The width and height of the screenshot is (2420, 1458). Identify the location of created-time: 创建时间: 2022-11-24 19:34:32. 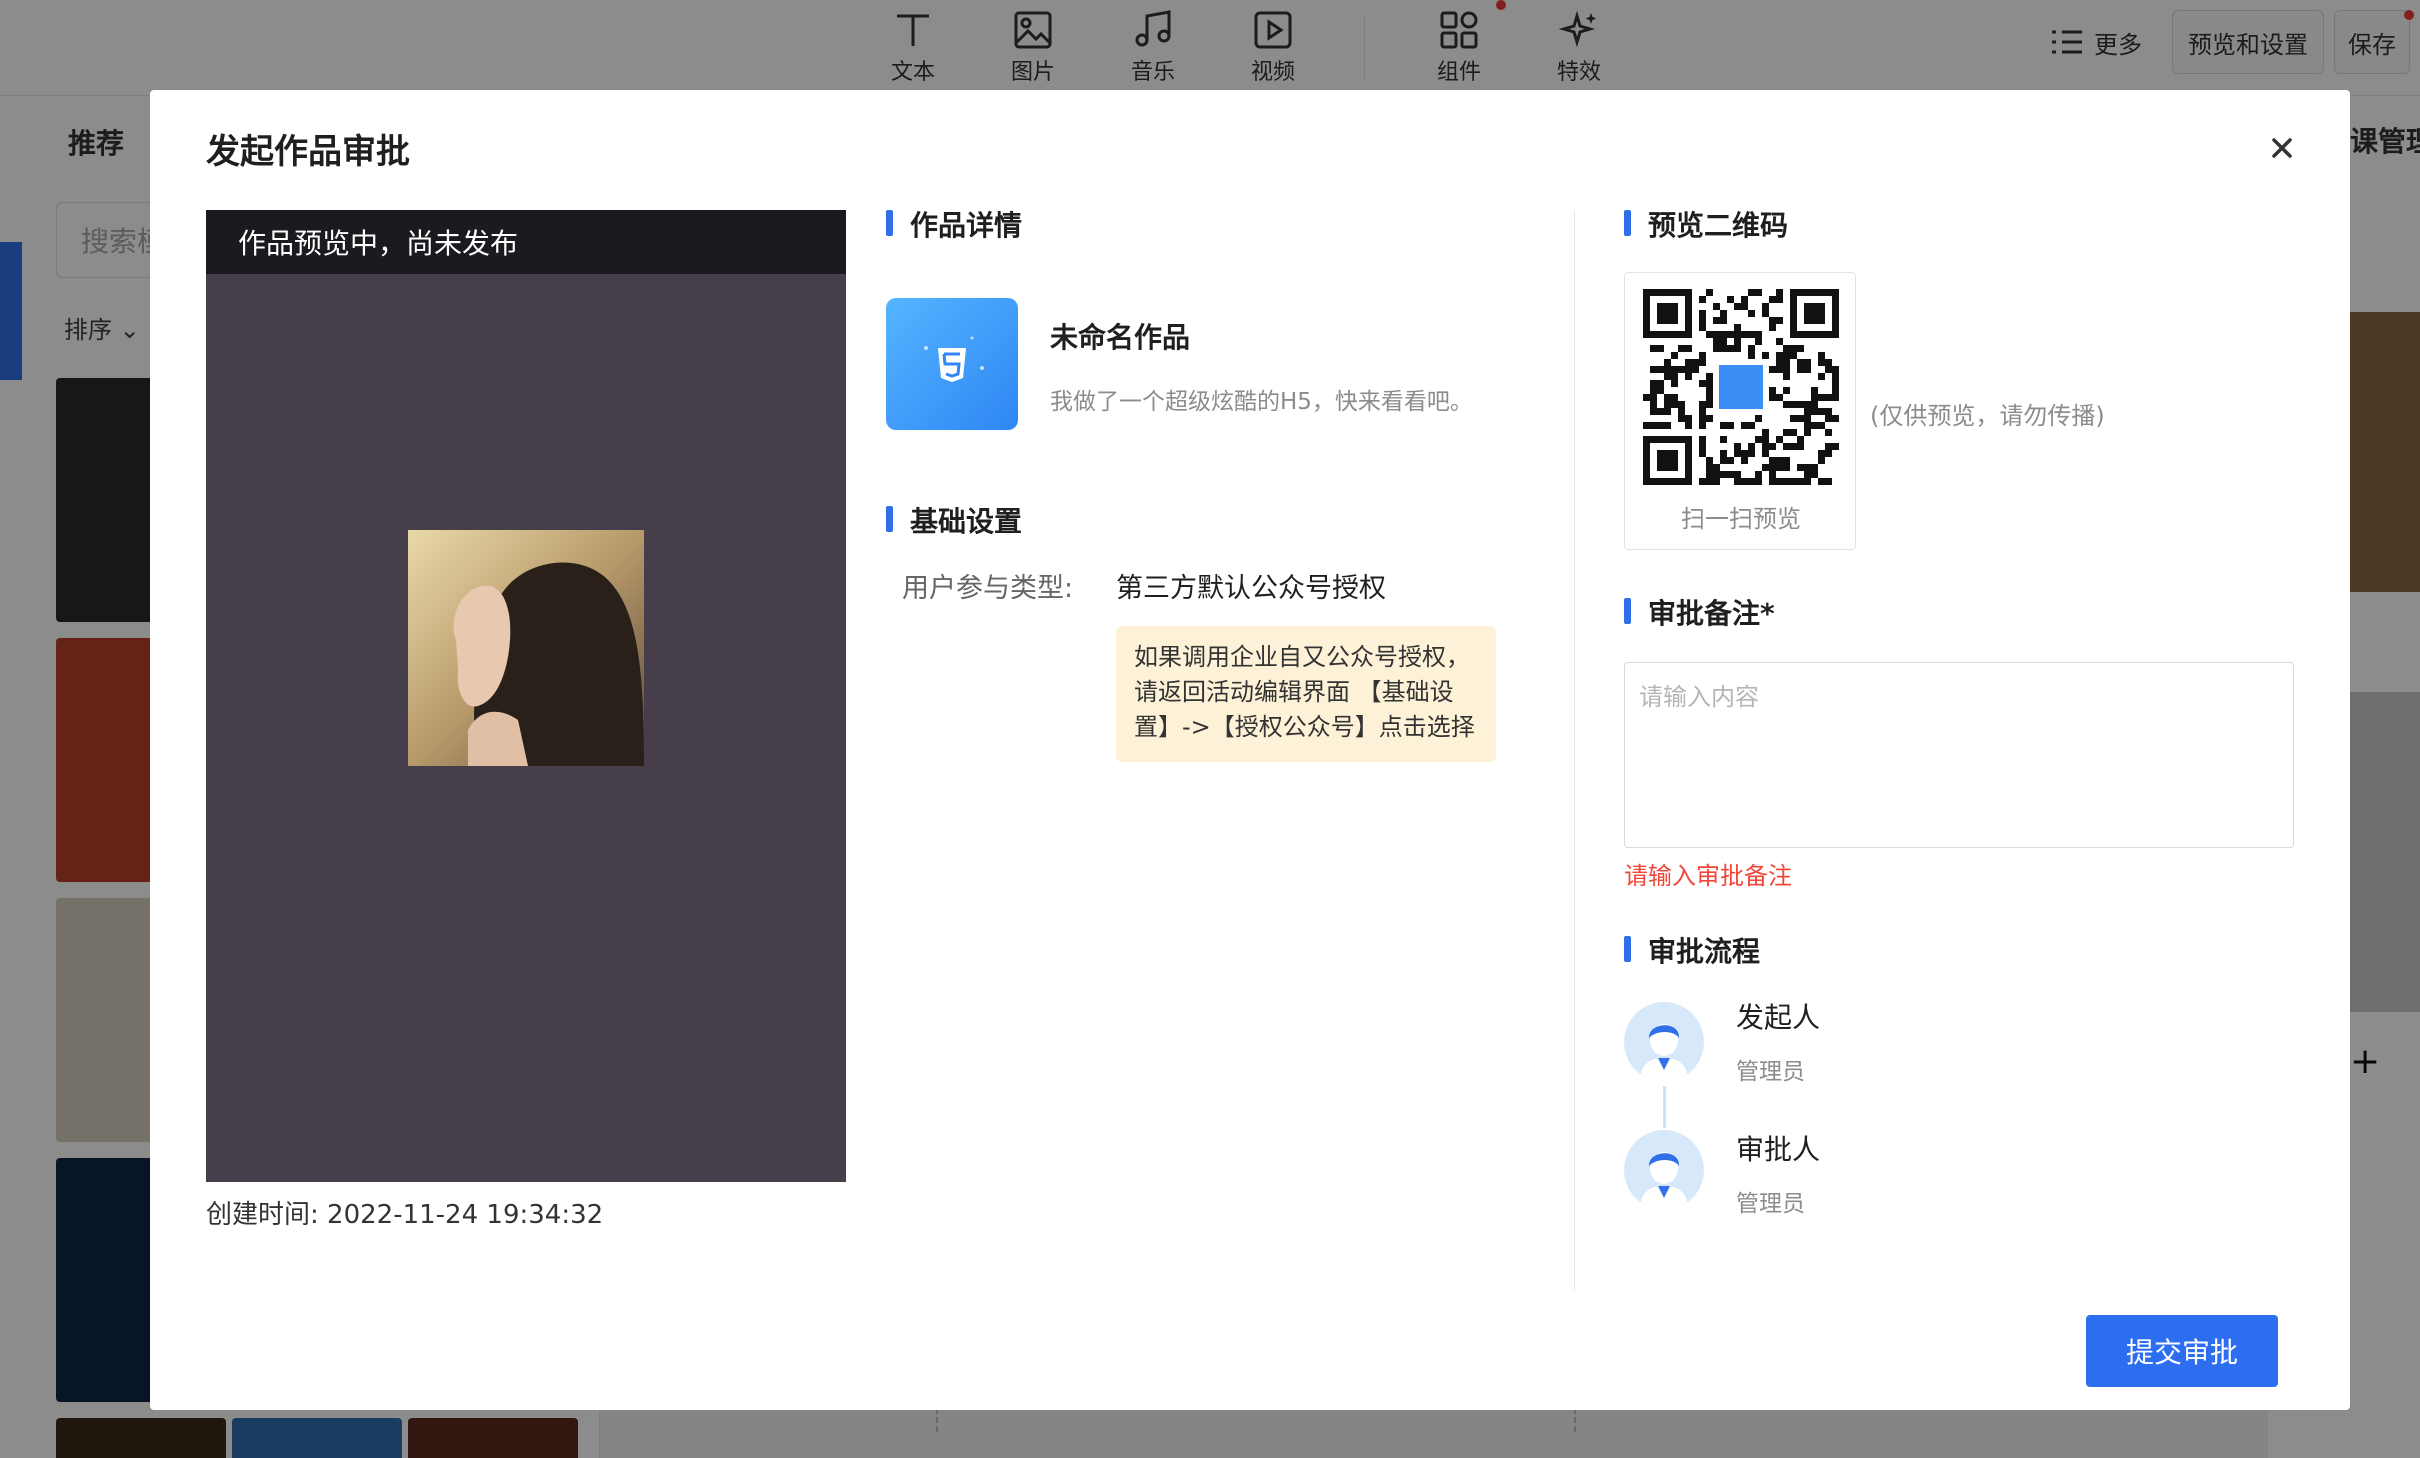
(404, 1212).